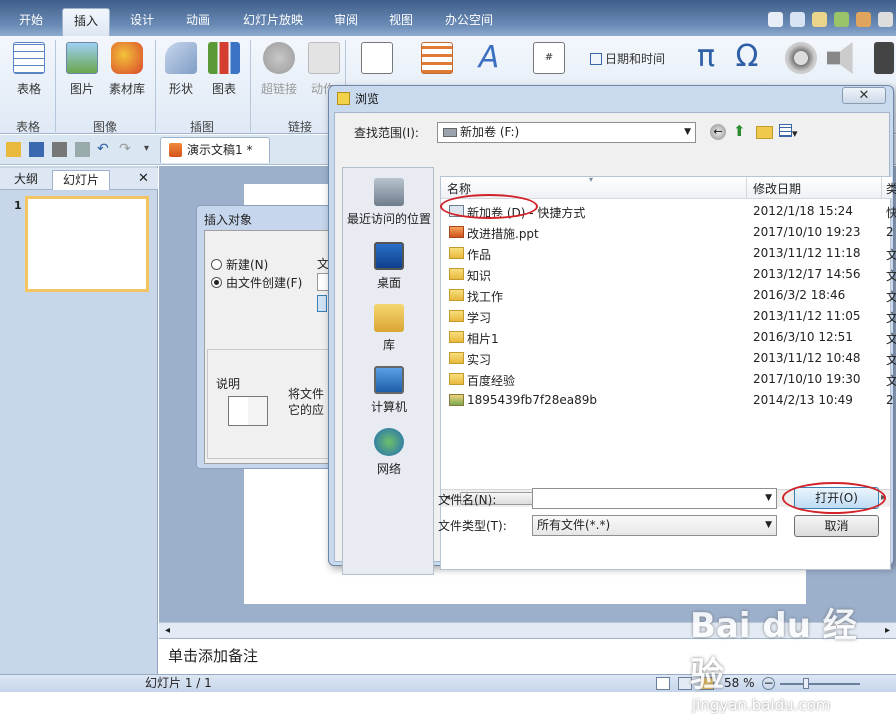  I want to click on file-row: 作品 2013/11/12 11:18 文, so click(668, 253).